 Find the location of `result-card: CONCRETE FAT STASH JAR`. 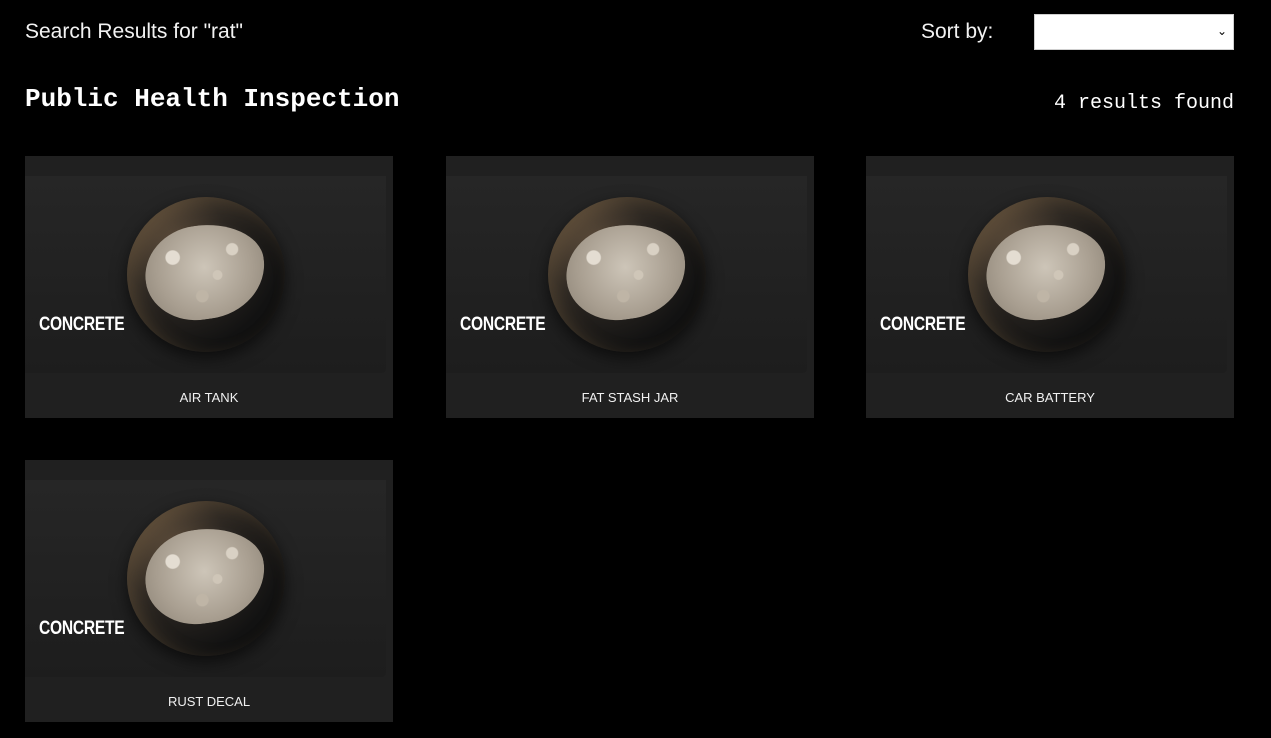

result-card: CONCRETE FAT STASH JAR is located at coordinates (630, 287).